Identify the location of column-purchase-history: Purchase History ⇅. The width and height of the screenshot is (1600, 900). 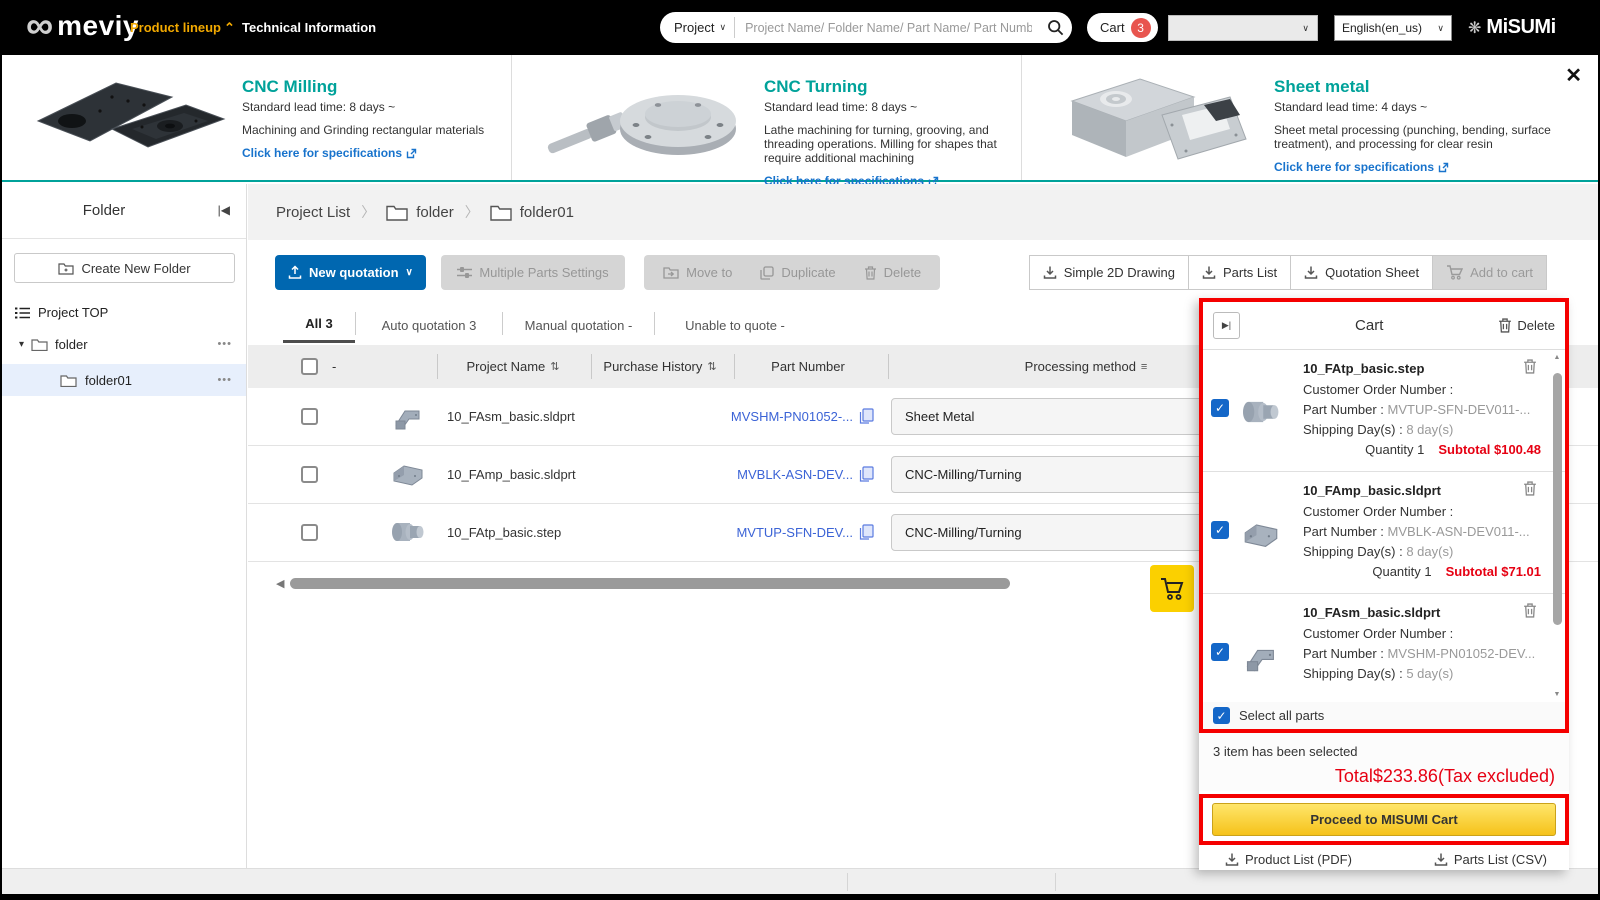
(659, 366).